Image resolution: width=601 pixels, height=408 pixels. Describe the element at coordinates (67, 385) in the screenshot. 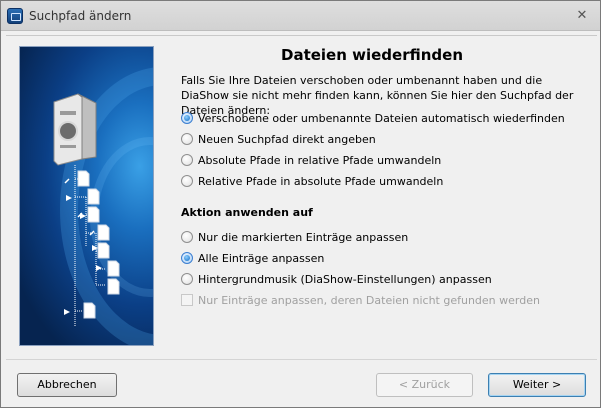

I see `cancel-button: Abbrechen` at that location.